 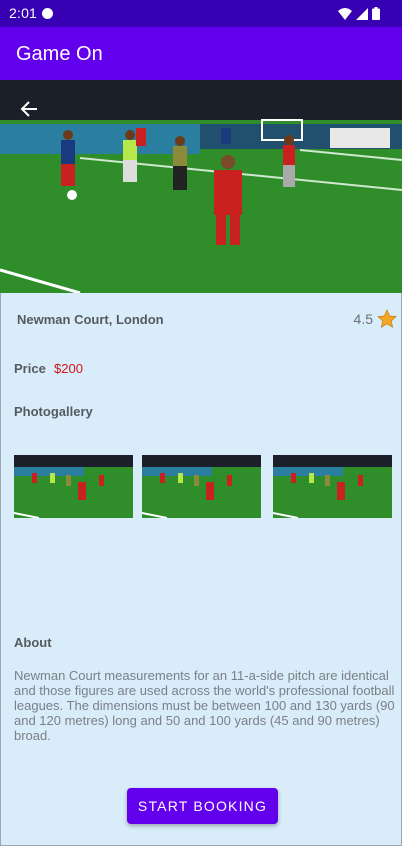 I want to click on venue-name: Newman Court, London, so click(x=90, y=319).